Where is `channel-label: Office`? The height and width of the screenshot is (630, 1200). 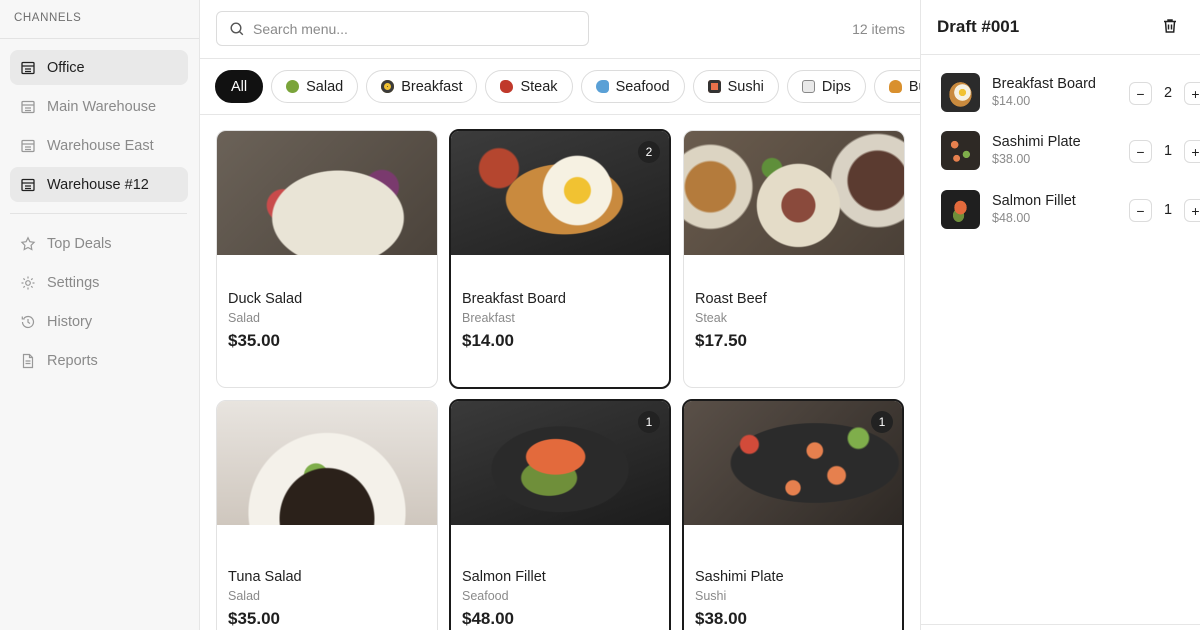 channel-label: Office is located at coordinates (66, 67).